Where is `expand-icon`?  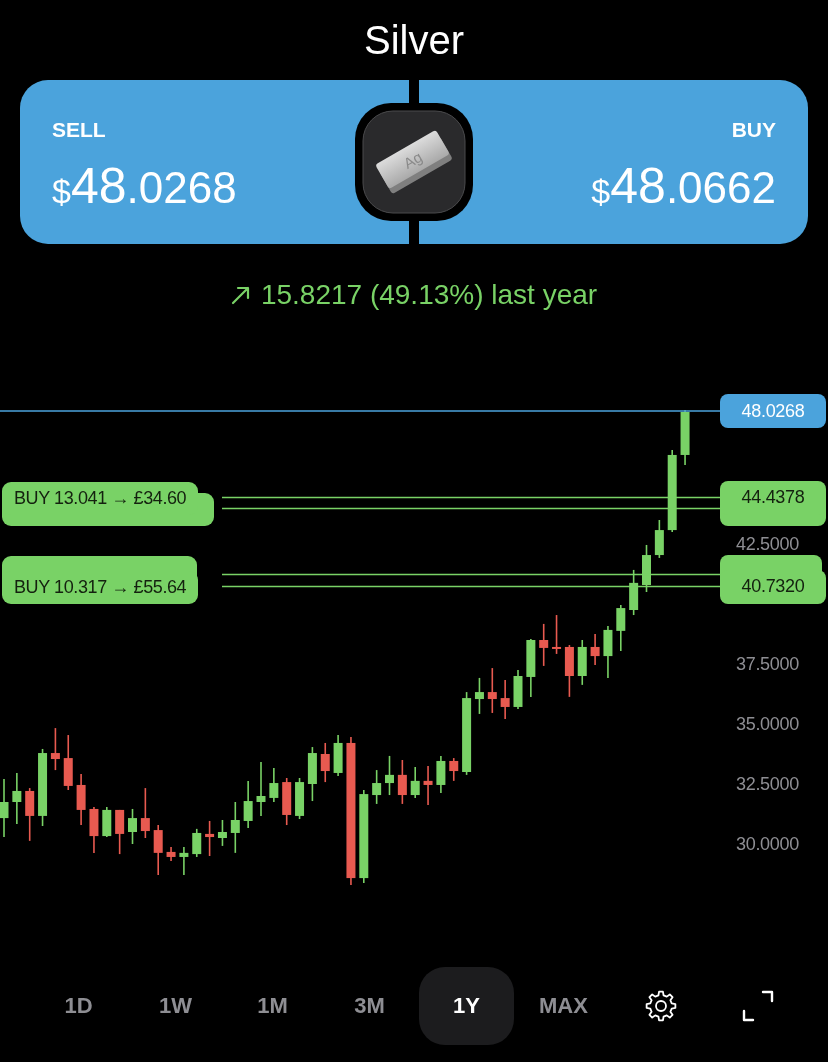 expand-icon is located at coordinates (757, 1006).